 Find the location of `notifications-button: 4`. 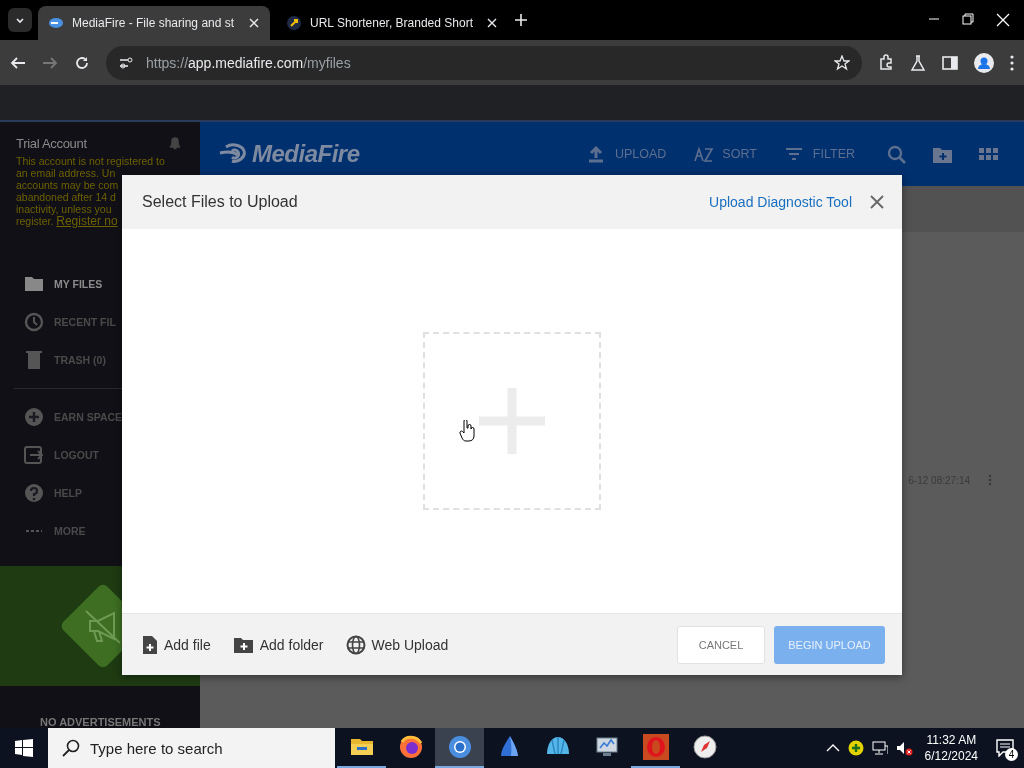

notifications-button: 4 is located at coordinates (1005, 748).